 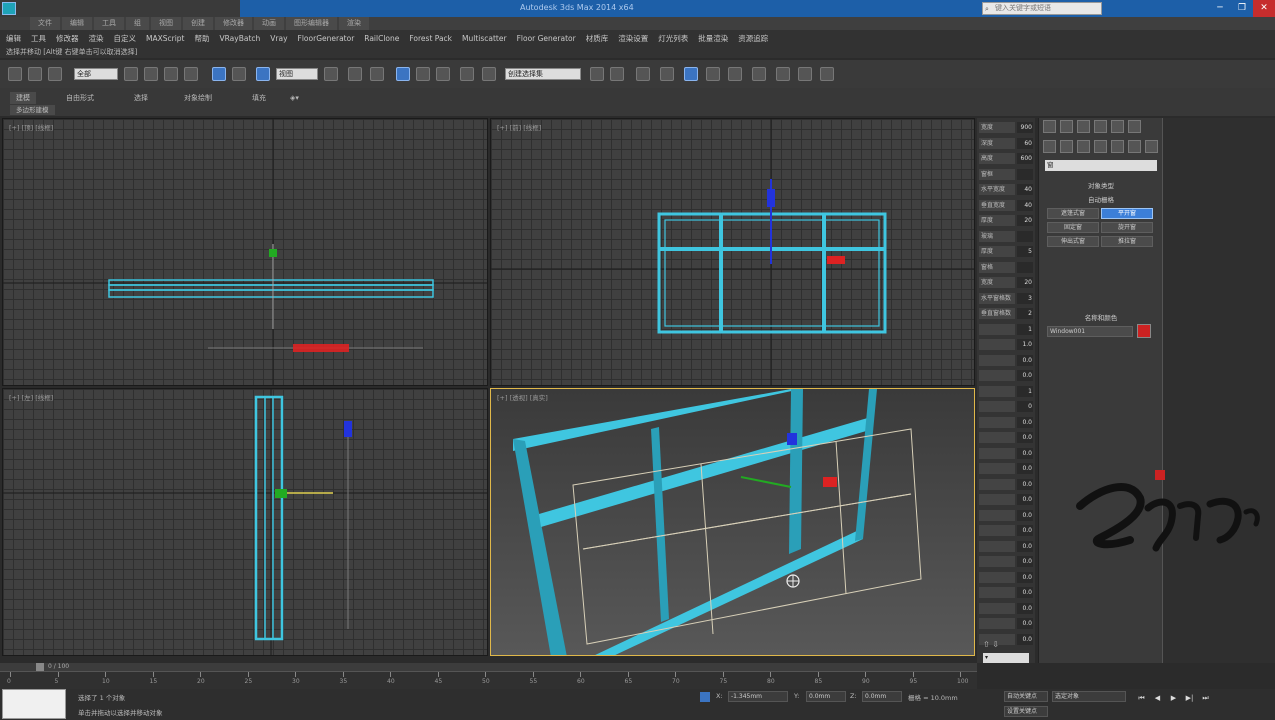 I want to click on ribbon-options-icon: ◈▾, so click(x=294, y=98).